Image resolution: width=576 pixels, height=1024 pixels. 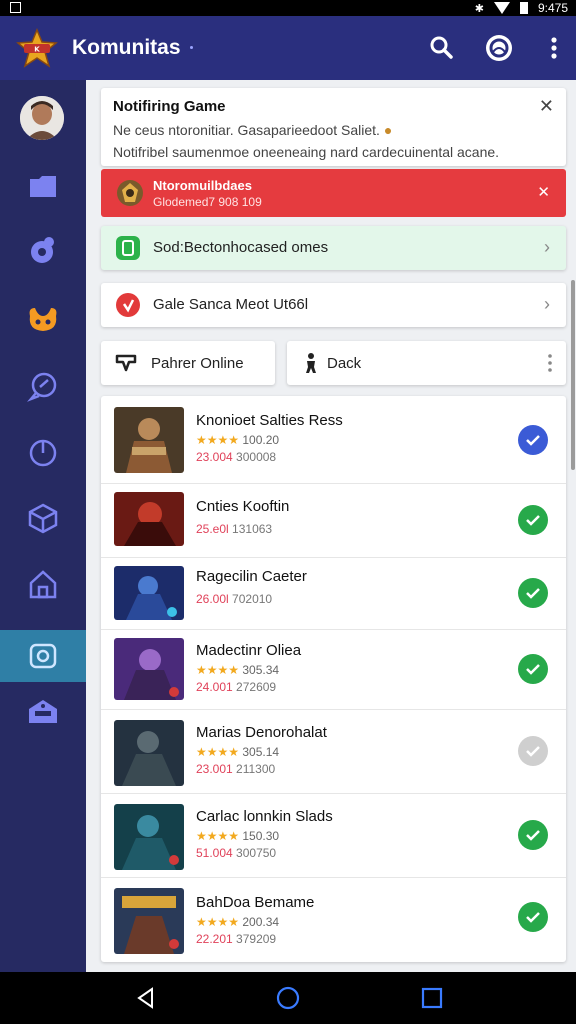 I want to click on list-item: Ragecilin Caeter 26.00l 702010, so click(x=333, y=594).